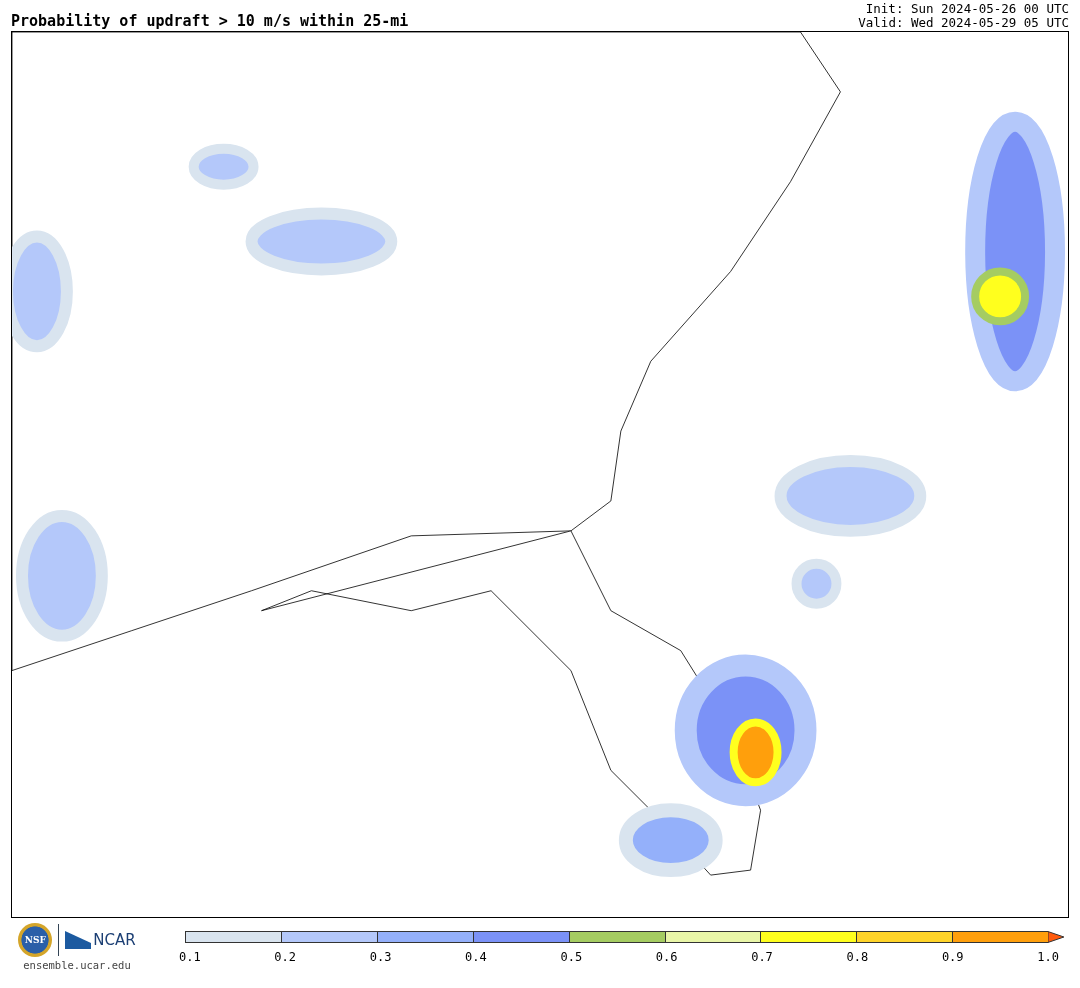 This screenshot has width=1080, height=988. I want to click on chart-title: Probability of updraft > 10 m/s within 25-mi, so click(210, 21).